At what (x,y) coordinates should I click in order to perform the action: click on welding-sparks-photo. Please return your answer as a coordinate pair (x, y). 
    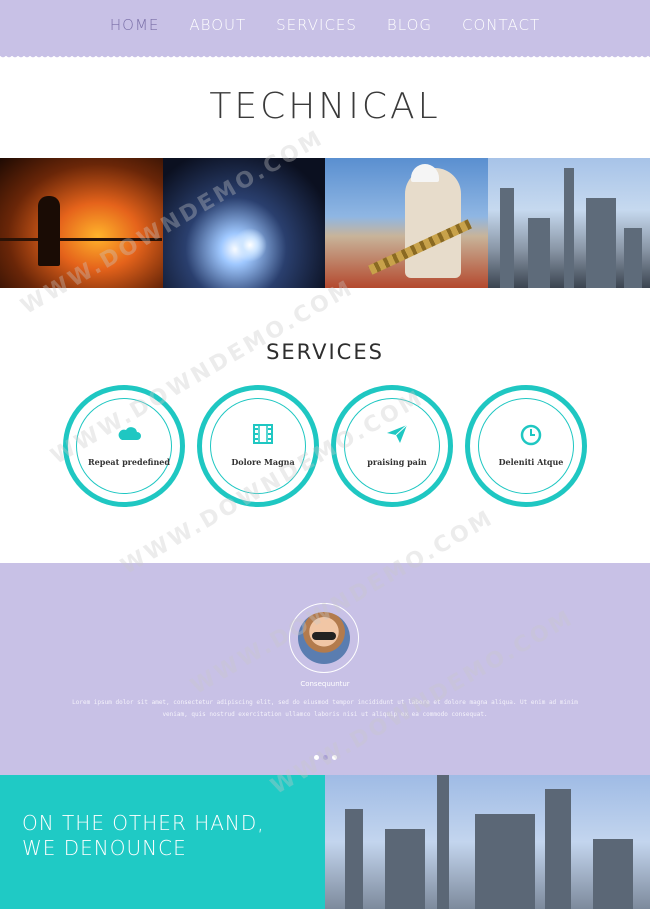
    Looking at the image, I should click on (243, 223).